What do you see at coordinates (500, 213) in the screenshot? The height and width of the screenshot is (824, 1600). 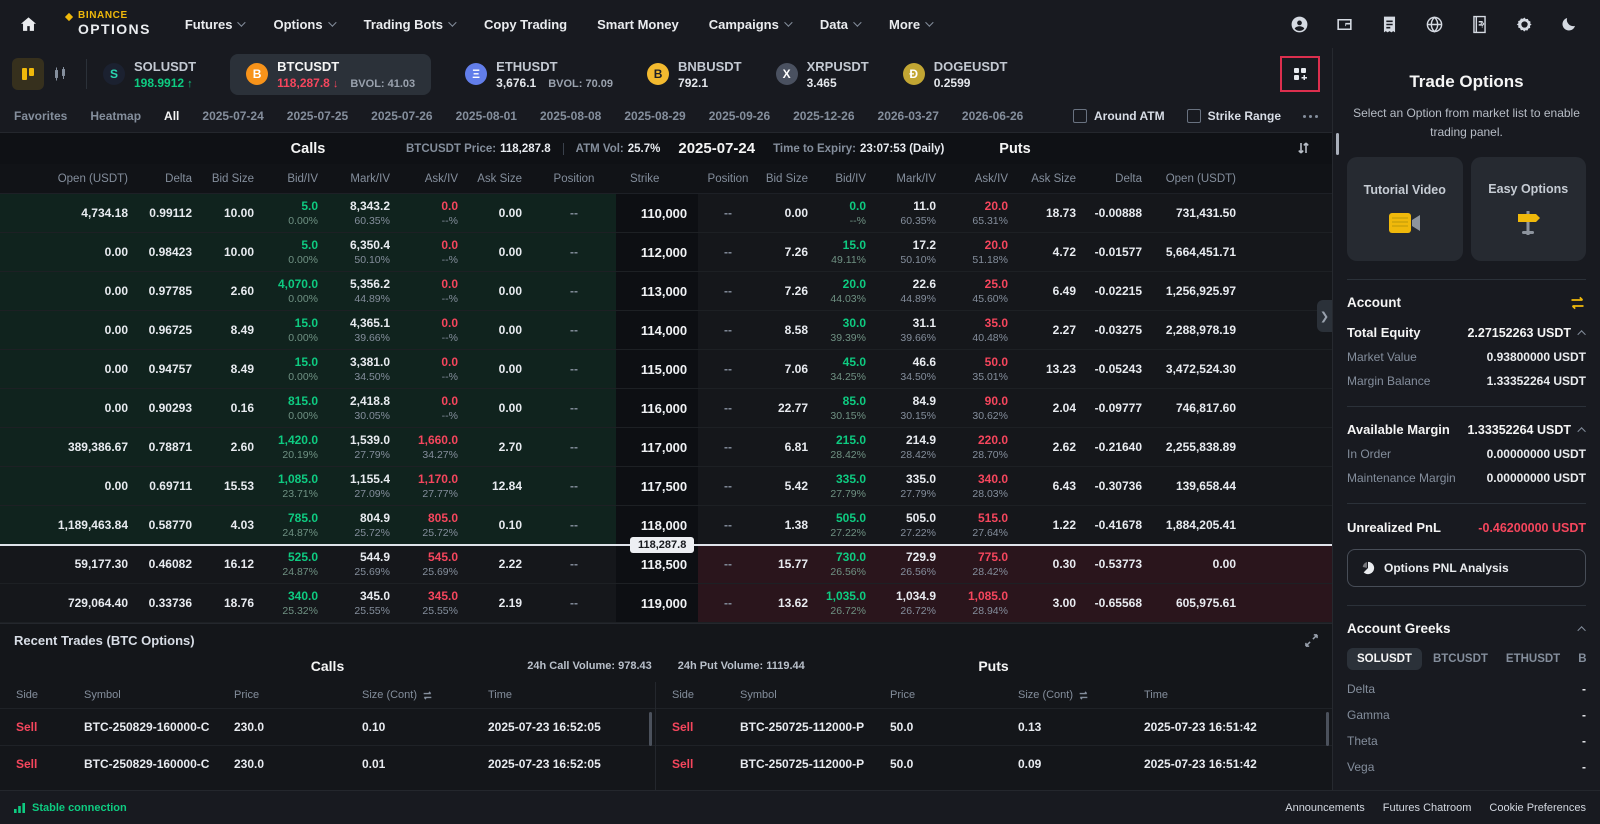 I see `call-ask-size: 0.00` at bounding box center [500, 213].